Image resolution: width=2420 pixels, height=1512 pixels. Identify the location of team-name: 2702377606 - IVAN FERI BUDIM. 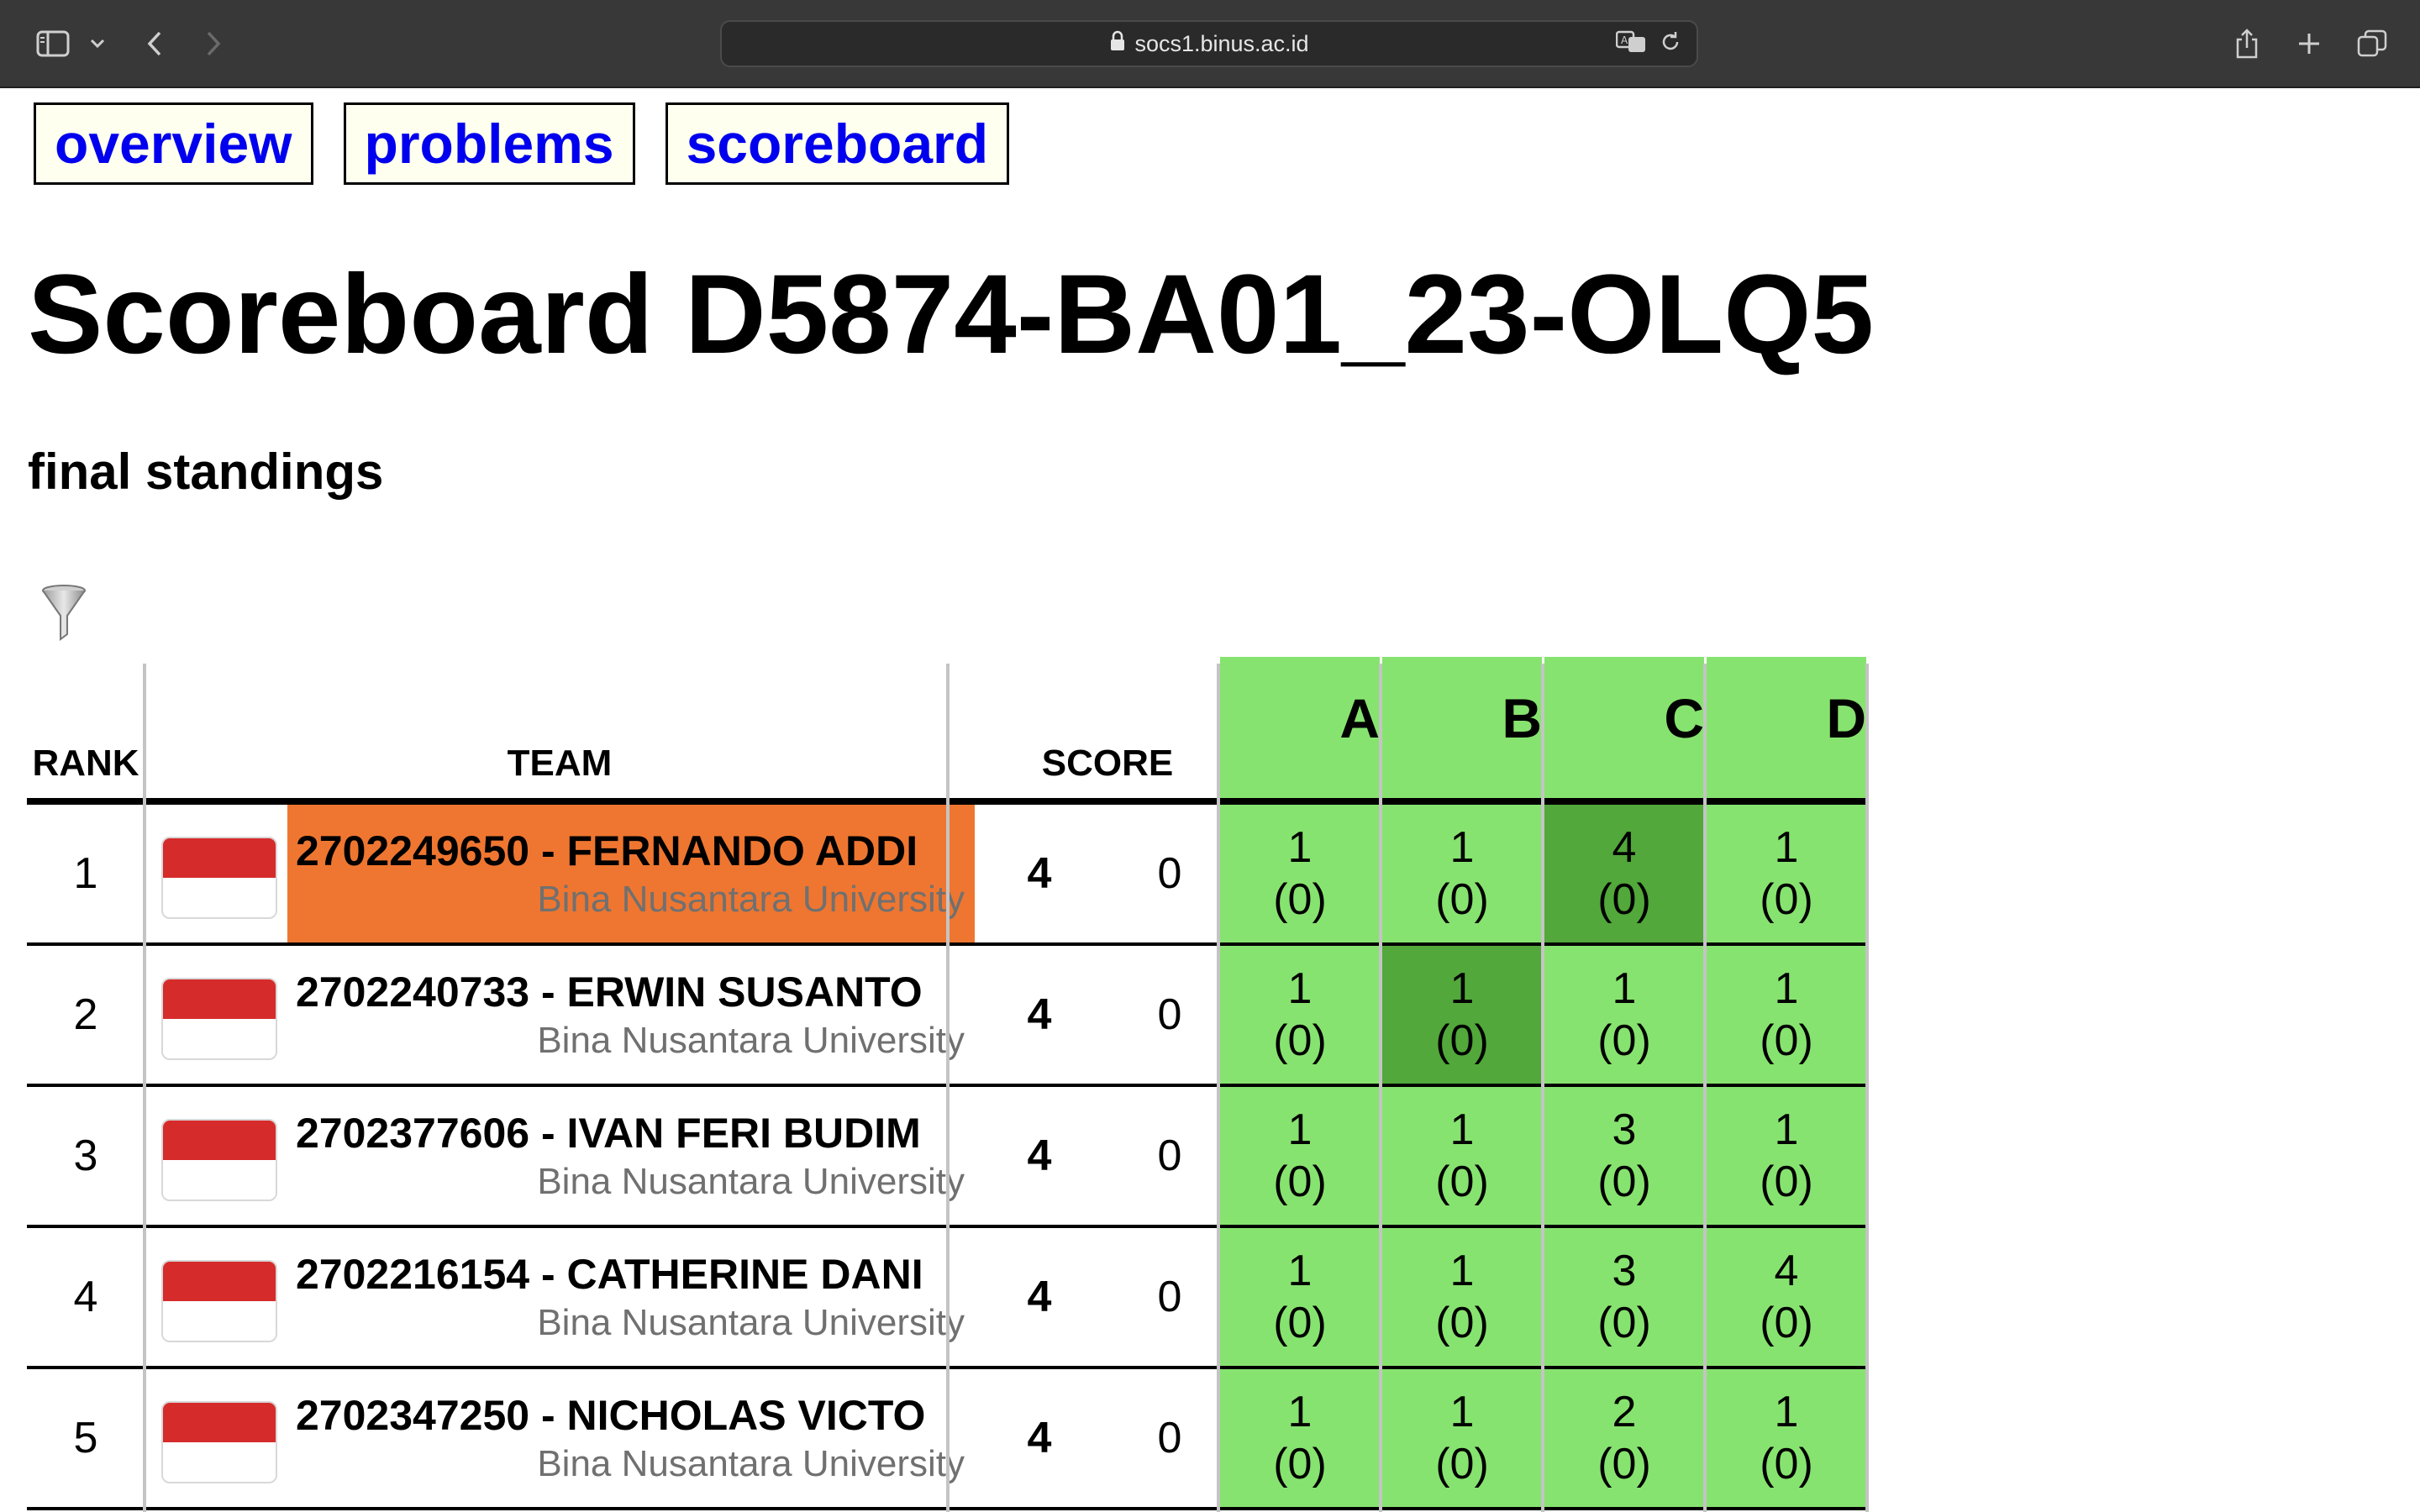
(608, 1133).